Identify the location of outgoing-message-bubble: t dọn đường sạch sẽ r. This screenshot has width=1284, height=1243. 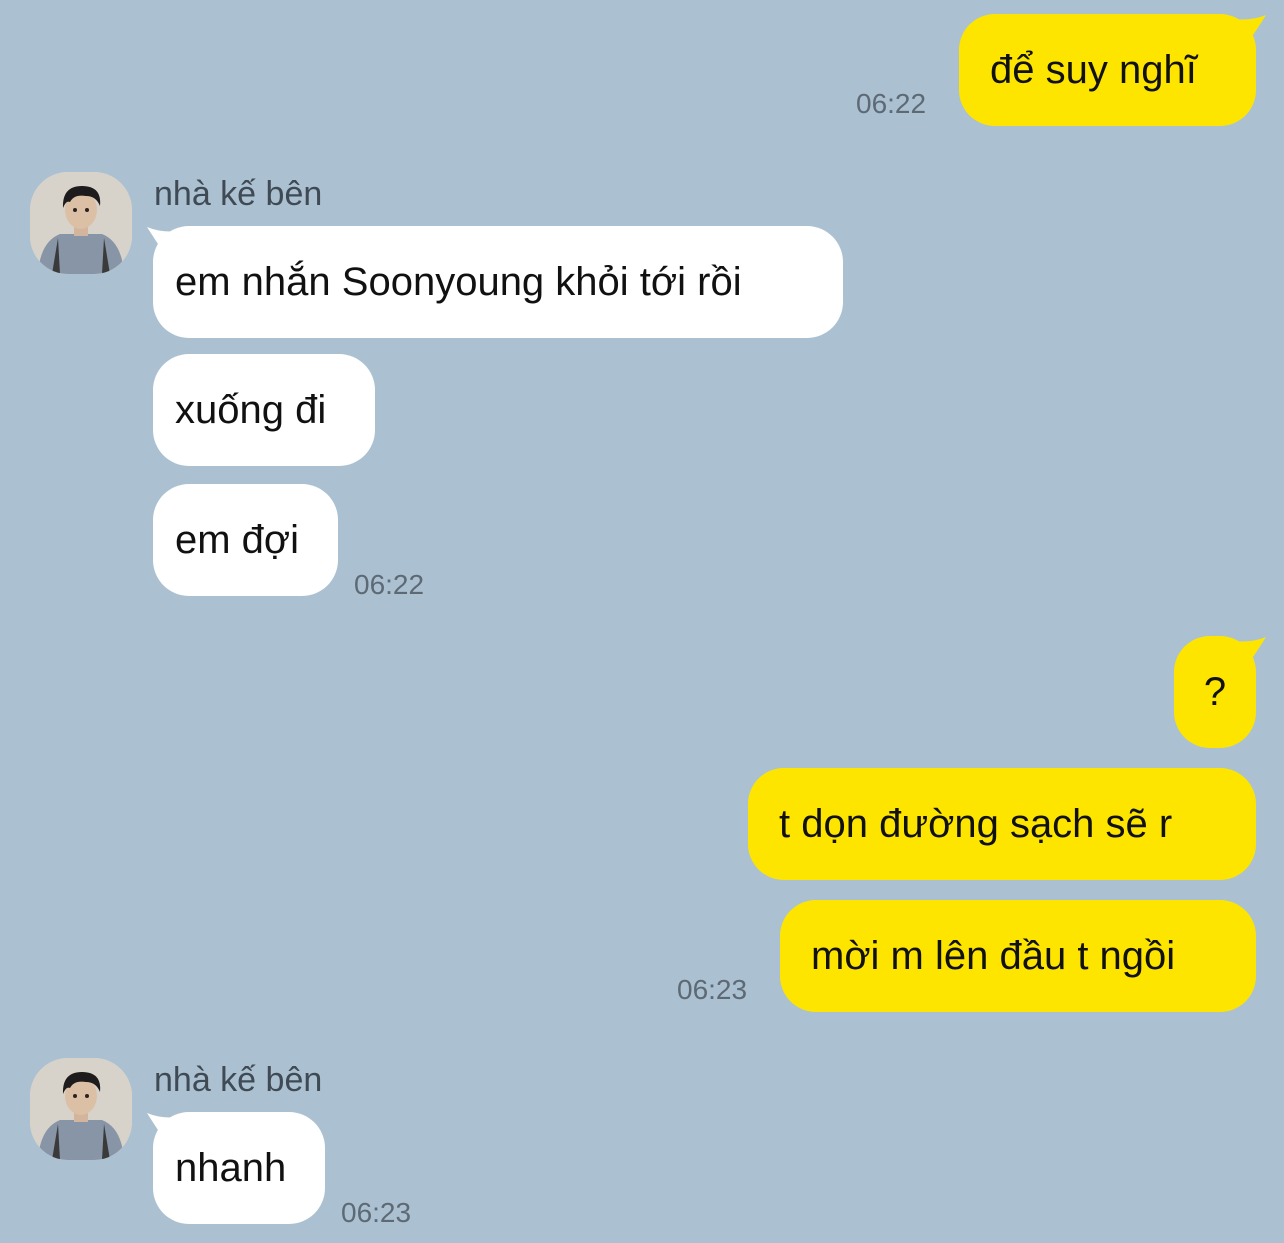
(1002, 824).